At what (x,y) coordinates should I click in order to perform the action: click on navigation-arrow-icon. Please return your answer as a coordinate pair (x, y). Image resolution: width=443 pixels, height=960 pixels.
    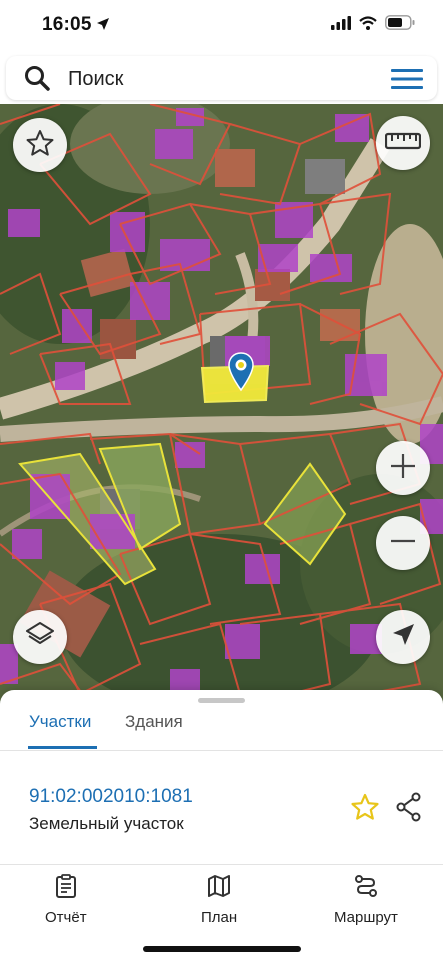
    Looking at the image, I should click on (403, 637).